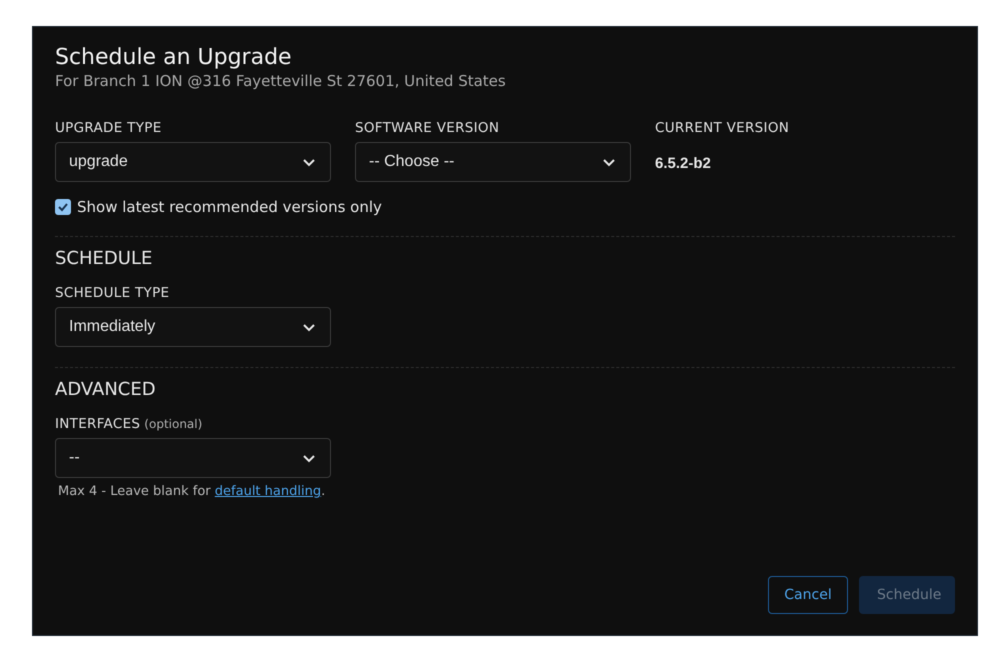 The height and width of the screenshot is (659, 999). Describe the element at coordinates (109, 128) in the screenshot. I see `field-label: UPGRADE TYPE` at that location.